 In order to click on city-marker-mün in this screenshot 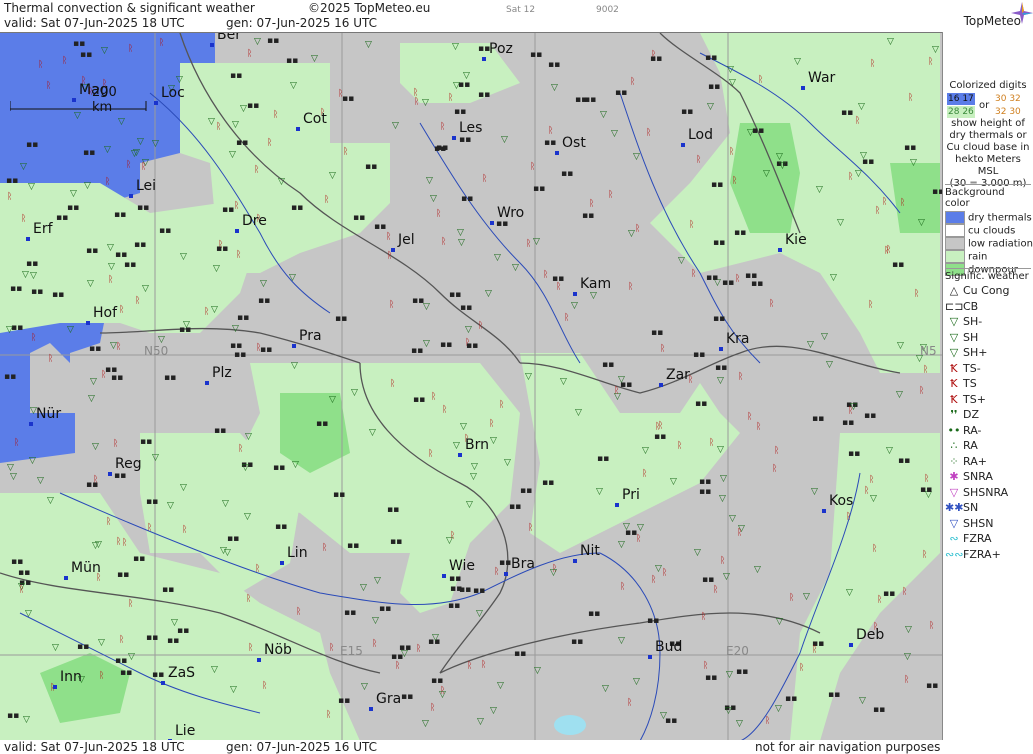, I will do `click(66, 578)`.